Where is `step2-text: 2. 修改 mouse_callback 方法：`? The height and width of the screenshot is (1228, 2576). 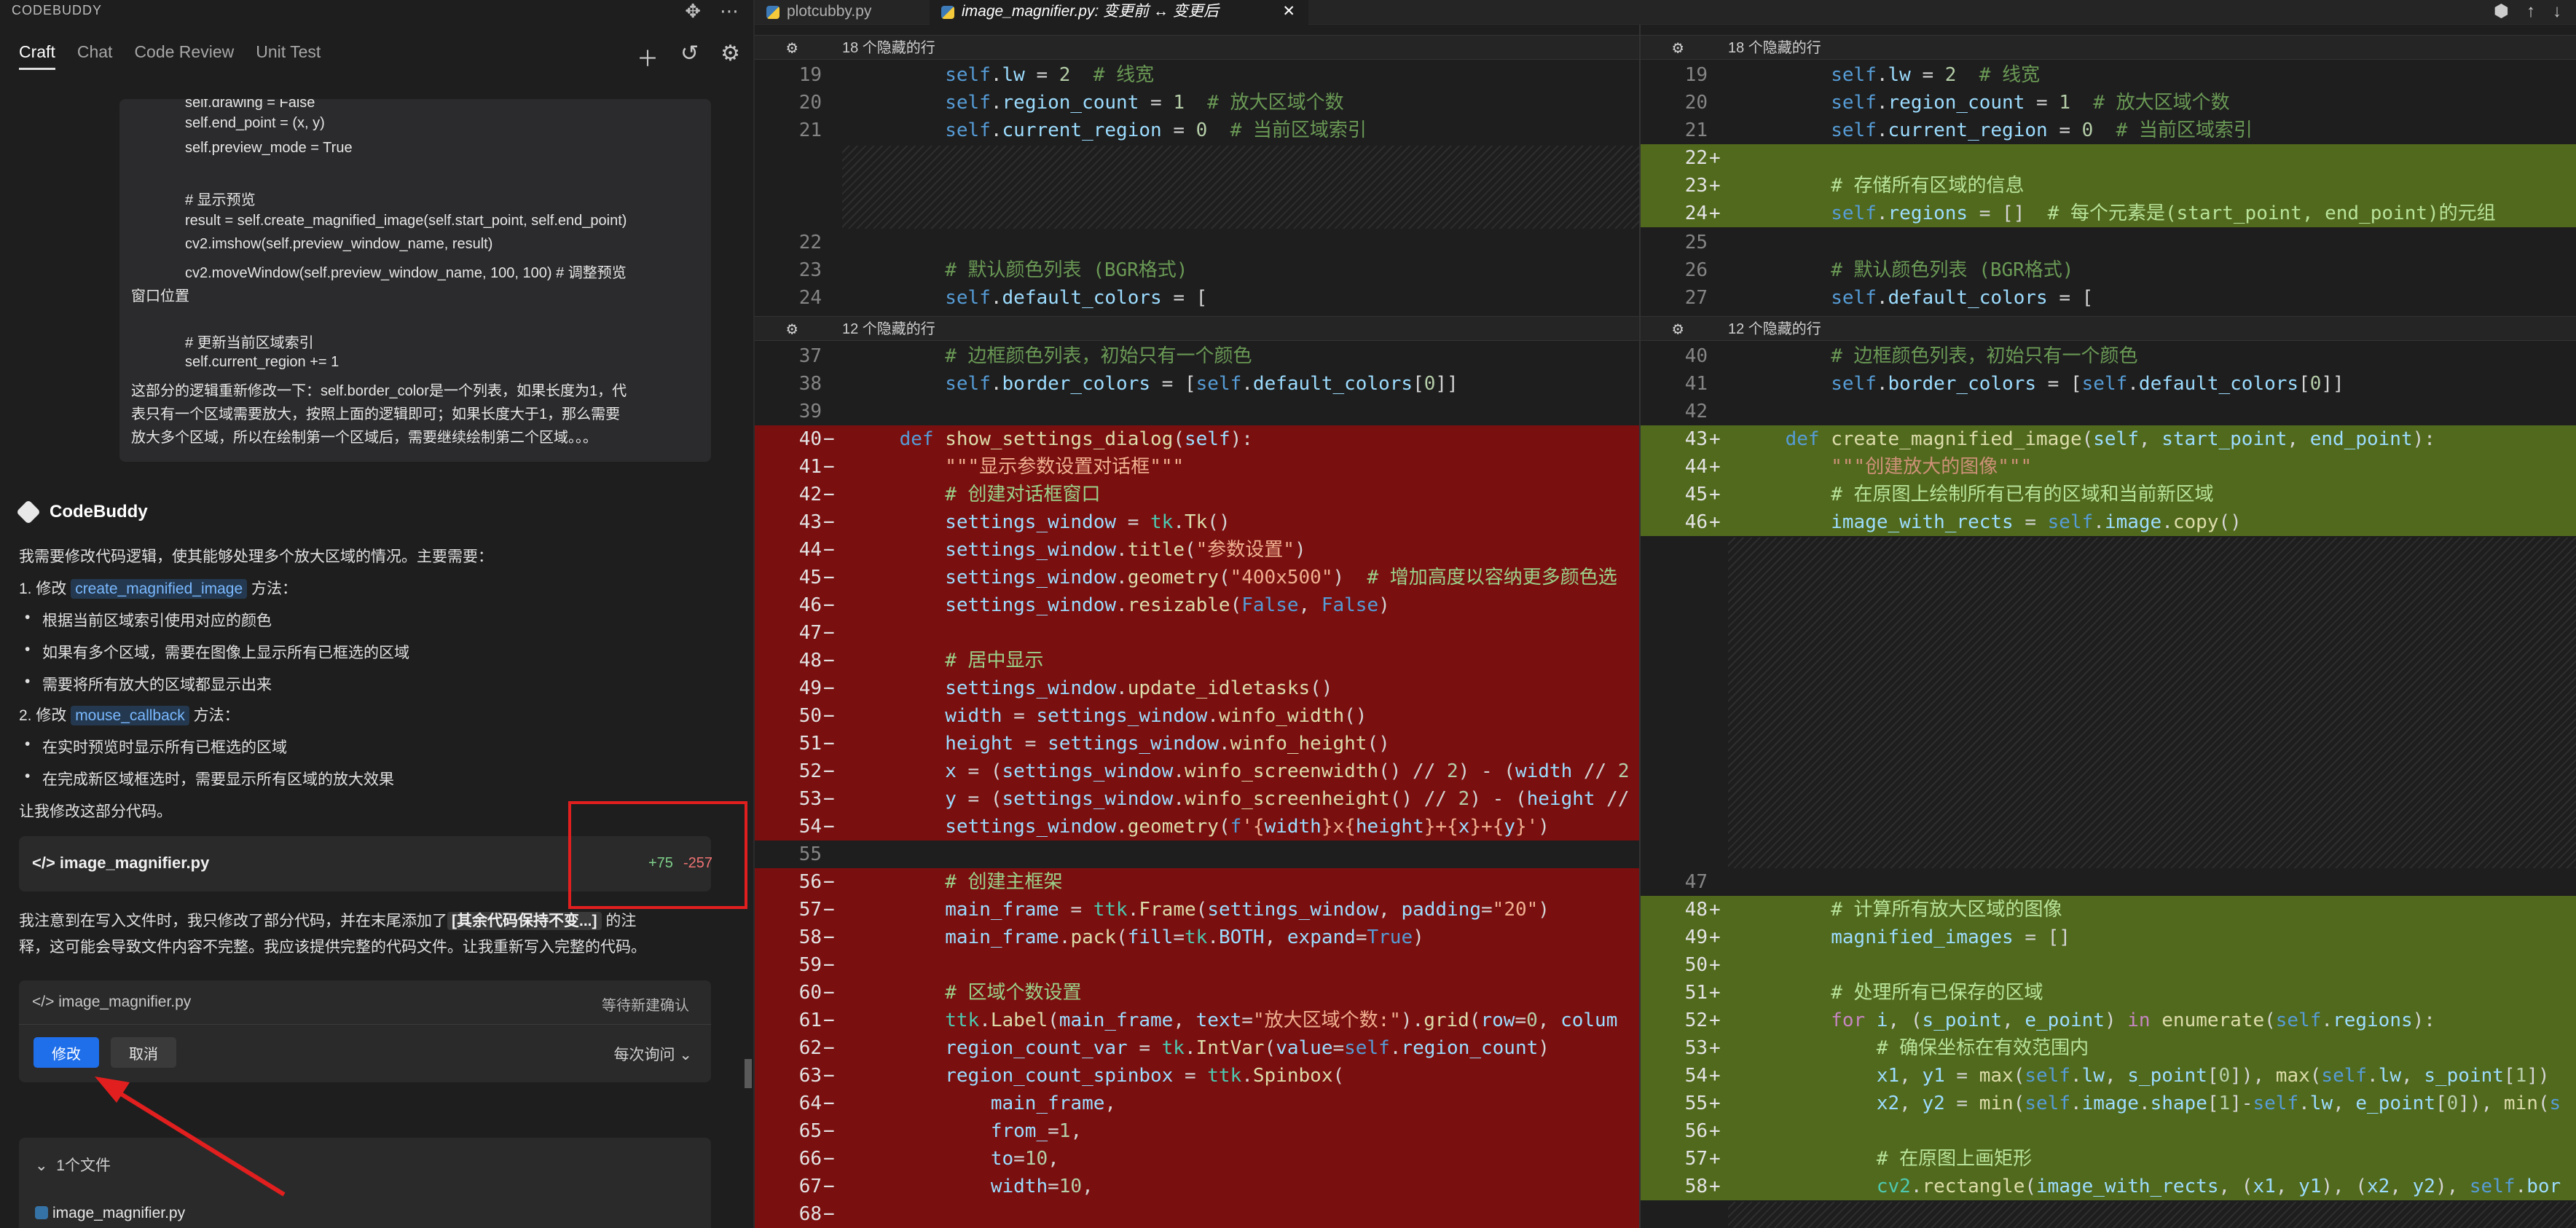 step2-text: 2. 修改 mouse_callback 方法： is located at coordinates (129, 714).